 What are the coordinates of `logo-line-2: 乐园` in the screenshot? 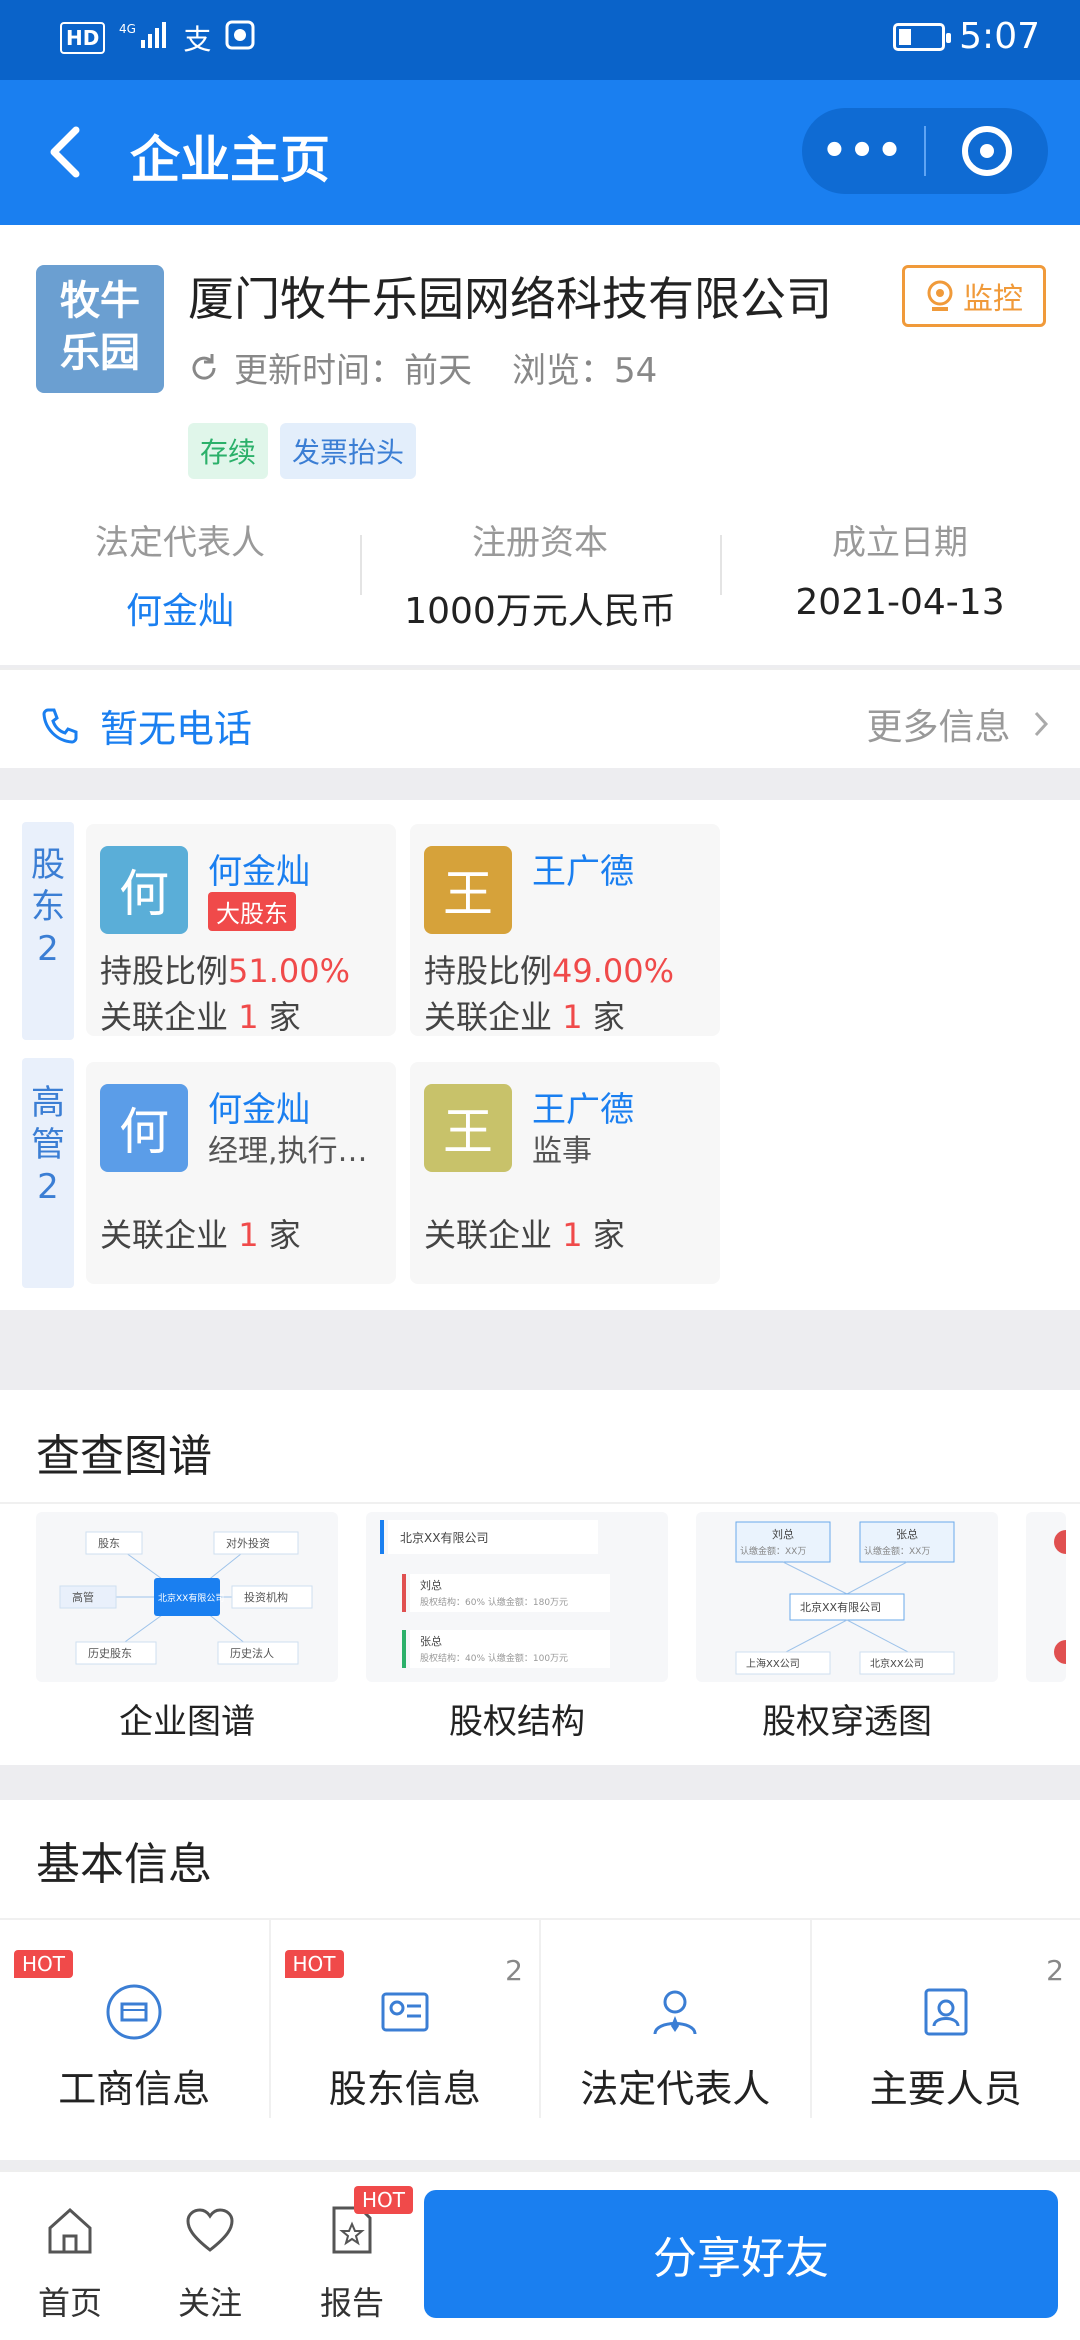 It's located at (100, 353).